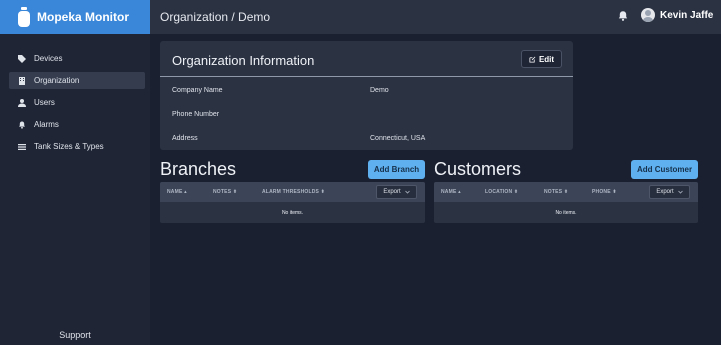 The height and width of the screenshot is (345, 721). I want to click on branches-empty-state: No items., so click(292, 213).